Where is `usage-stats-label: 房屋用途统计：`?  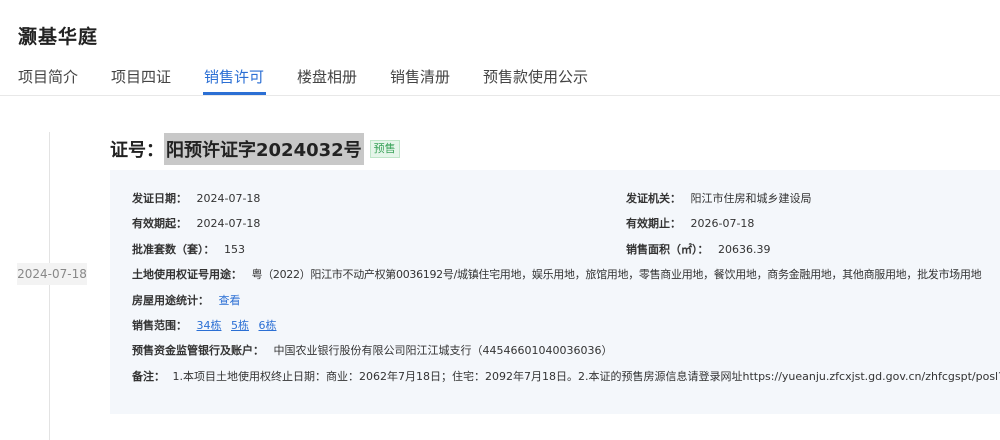
usage-stats-label: 房屋用途统计： is located at coordinates (170, 300).